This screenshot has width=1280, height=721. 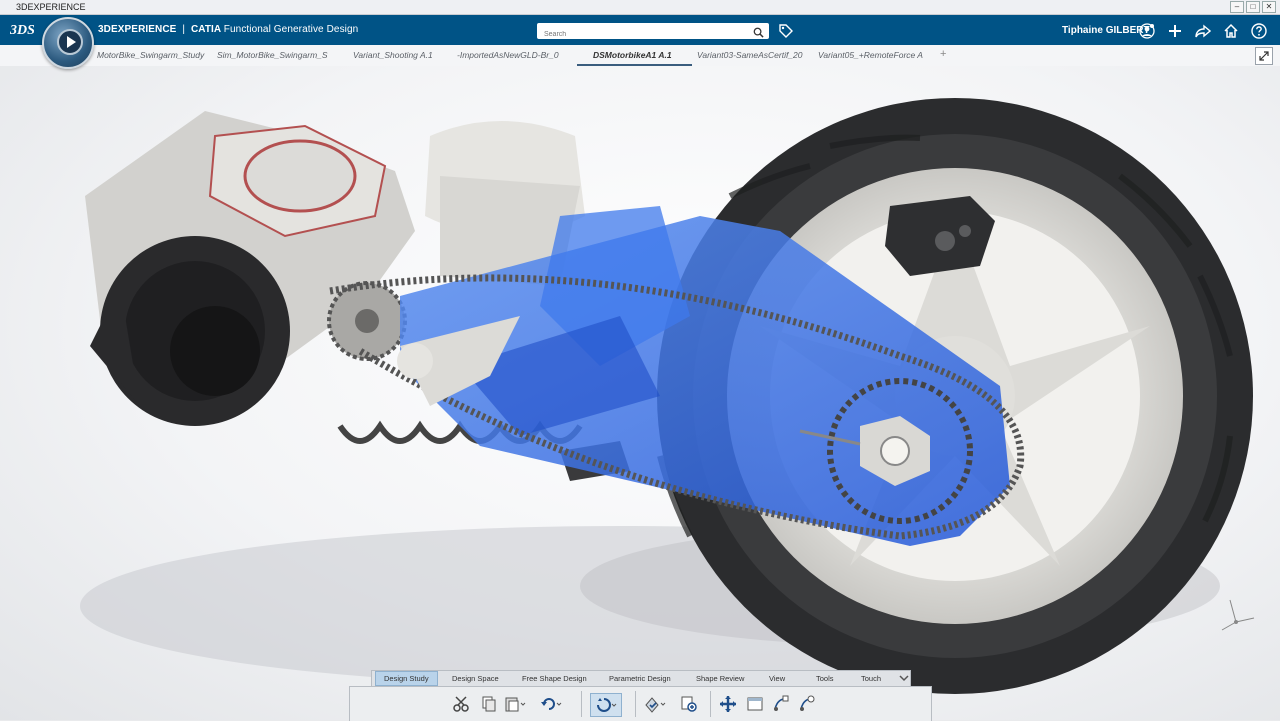 I want to click on tab-design-study: Design Study, so click(x=406, y=678).